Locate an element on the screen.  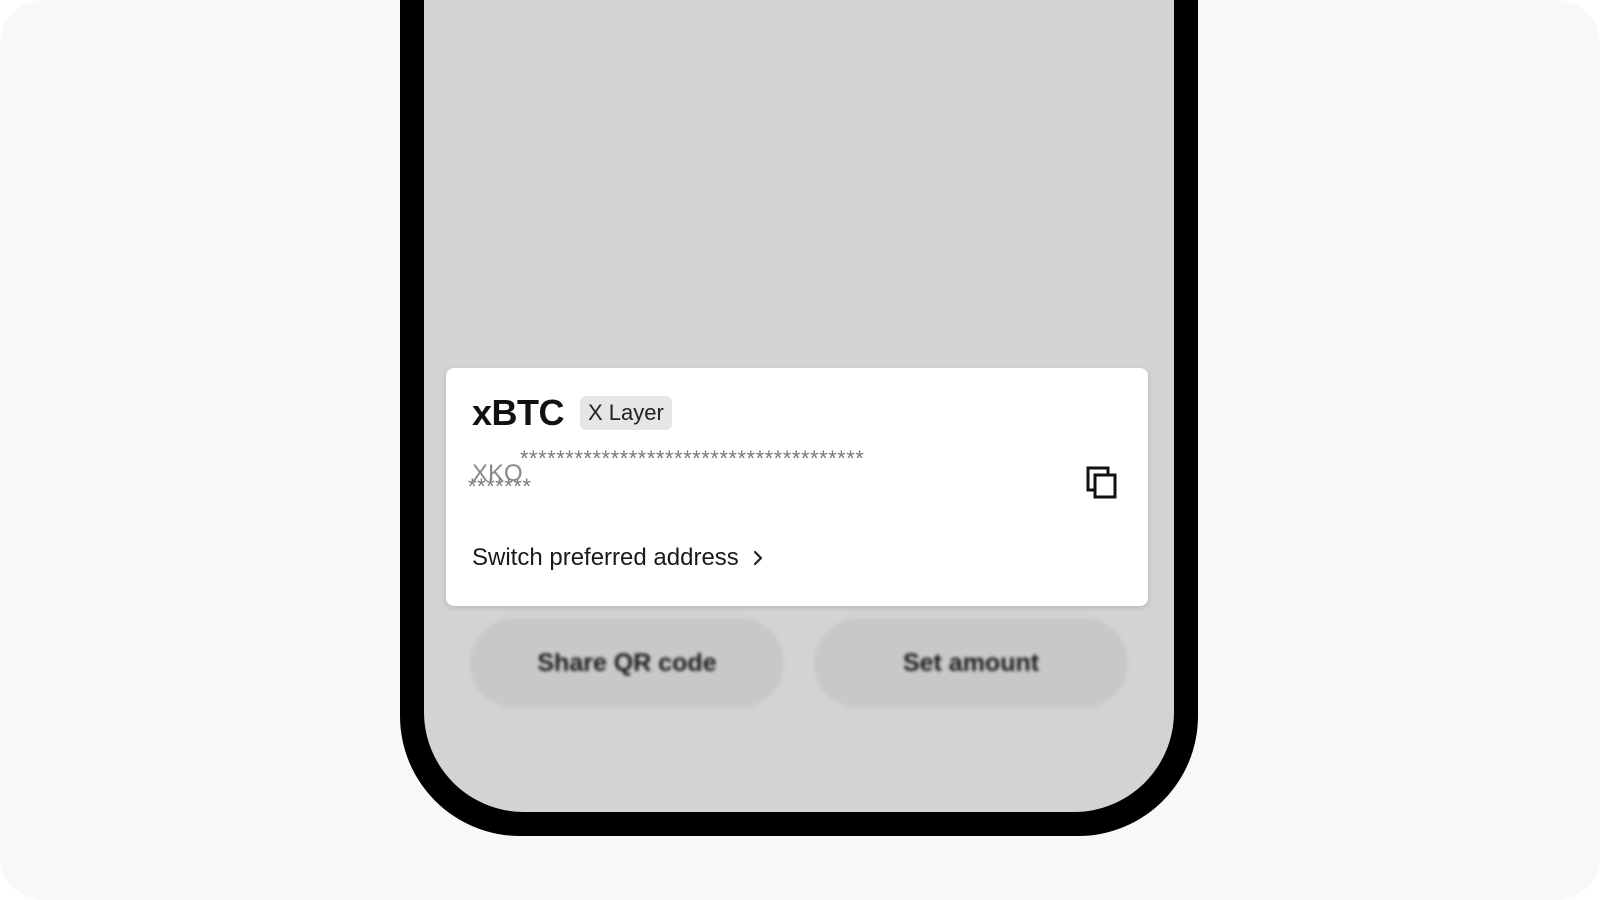
address-masked-line-1: ************************************** is located at coordinates (692, 458).